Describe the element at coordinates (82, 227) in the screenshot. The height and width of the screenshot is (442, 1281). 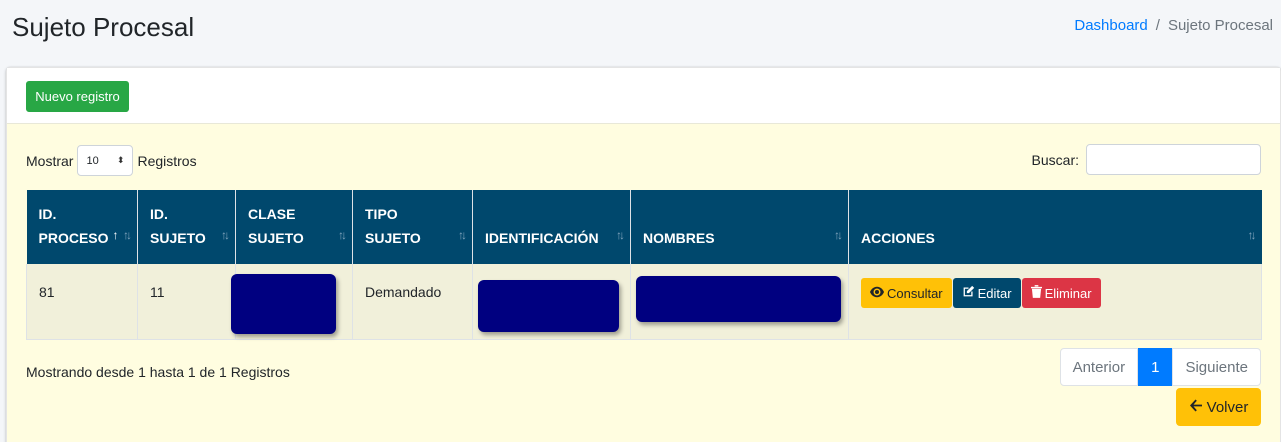
I see `column-header-id-proceso: ID. PROCESO ↑ ↑↓` at that location.